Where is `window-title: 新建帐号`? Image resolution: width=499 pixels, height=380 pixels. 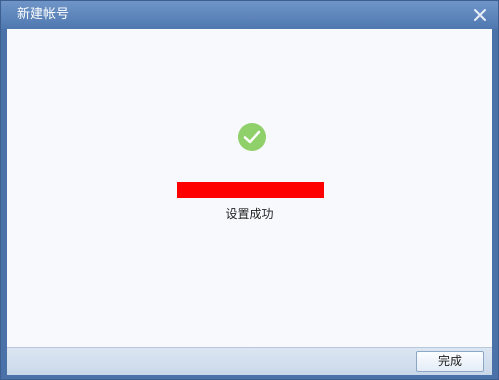 window-title: 新建帐号 is located at coordinates (43, 14).